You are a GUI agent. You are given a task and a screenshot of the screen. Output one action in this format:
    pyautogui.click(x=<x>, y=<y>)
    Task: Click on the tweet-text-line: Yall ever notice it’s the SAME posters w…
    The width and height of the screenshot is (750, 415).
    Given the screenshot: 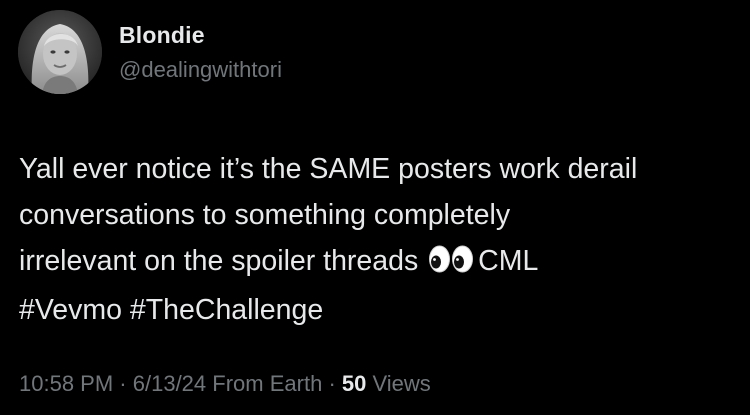 What is the action you would take?
    pyautogui.click(x=328, y=169)
    